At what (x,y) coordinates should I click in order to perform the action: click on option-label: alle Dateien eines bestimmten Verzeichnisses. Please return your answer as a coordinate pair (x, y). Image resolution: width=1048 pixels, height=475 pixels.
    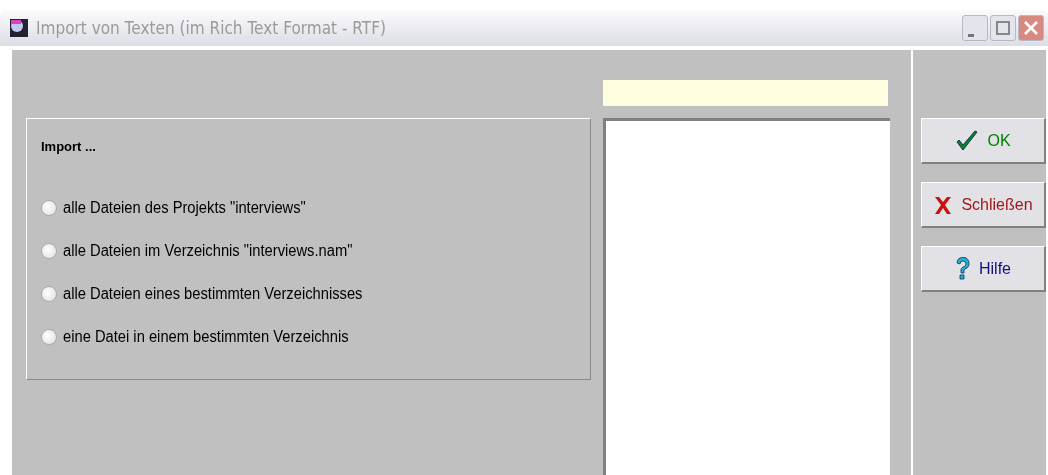
    Looking at the image, I should click on (213, 293).